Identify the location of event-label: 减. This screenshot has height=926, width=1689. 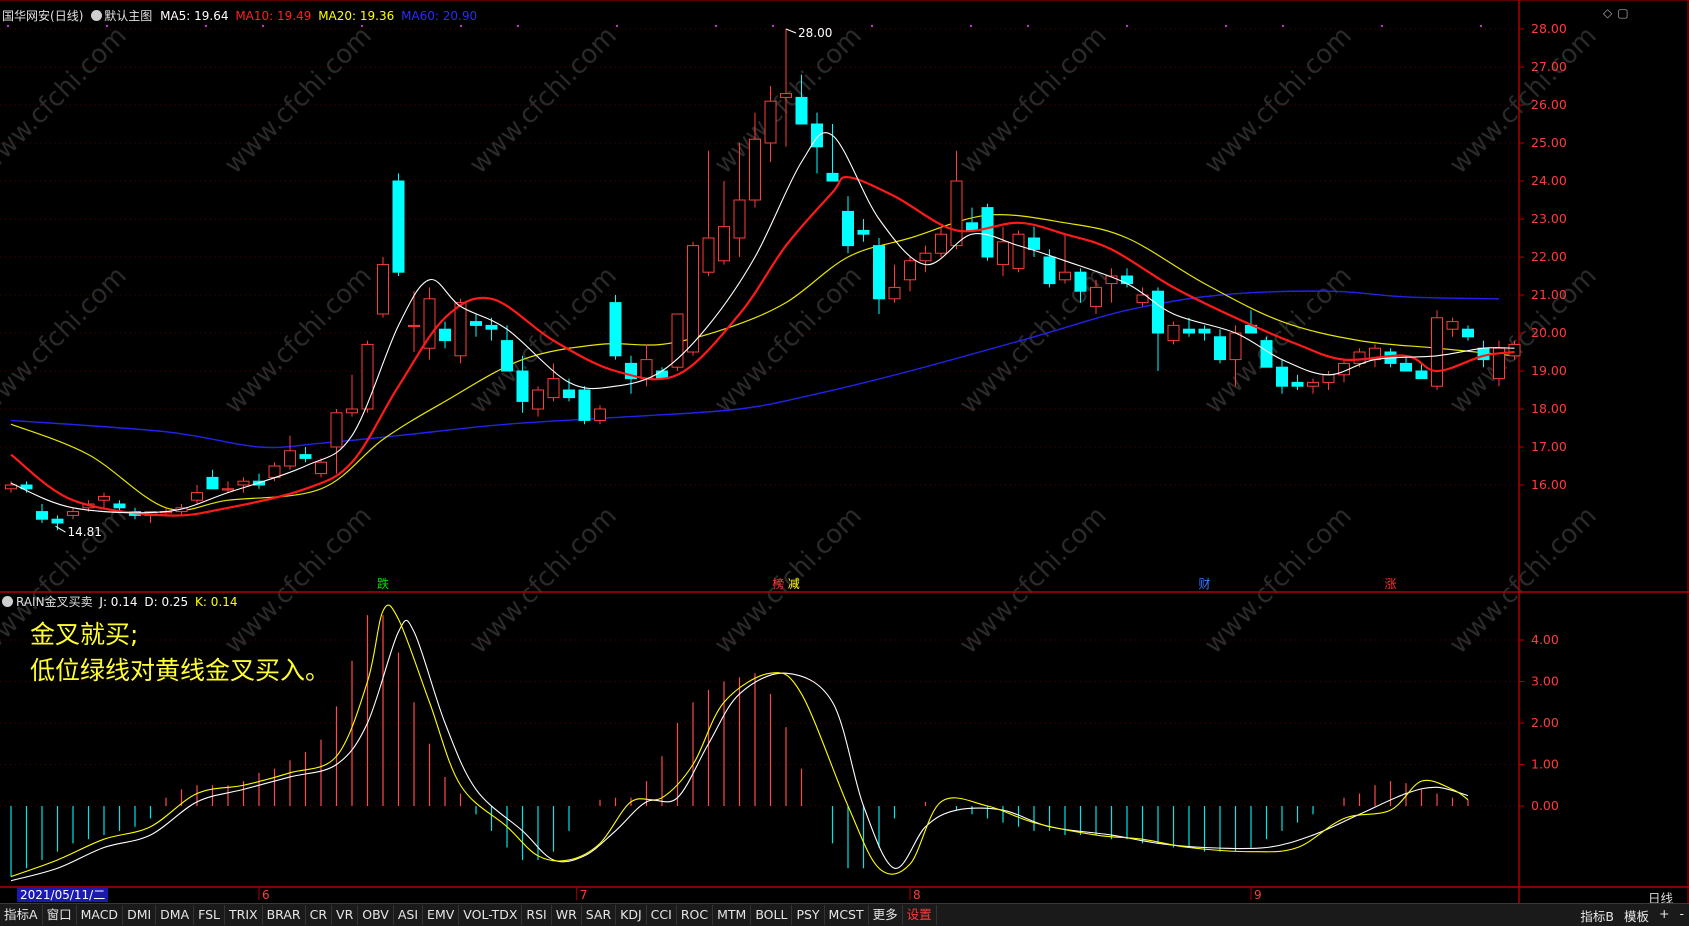
(794, 584).